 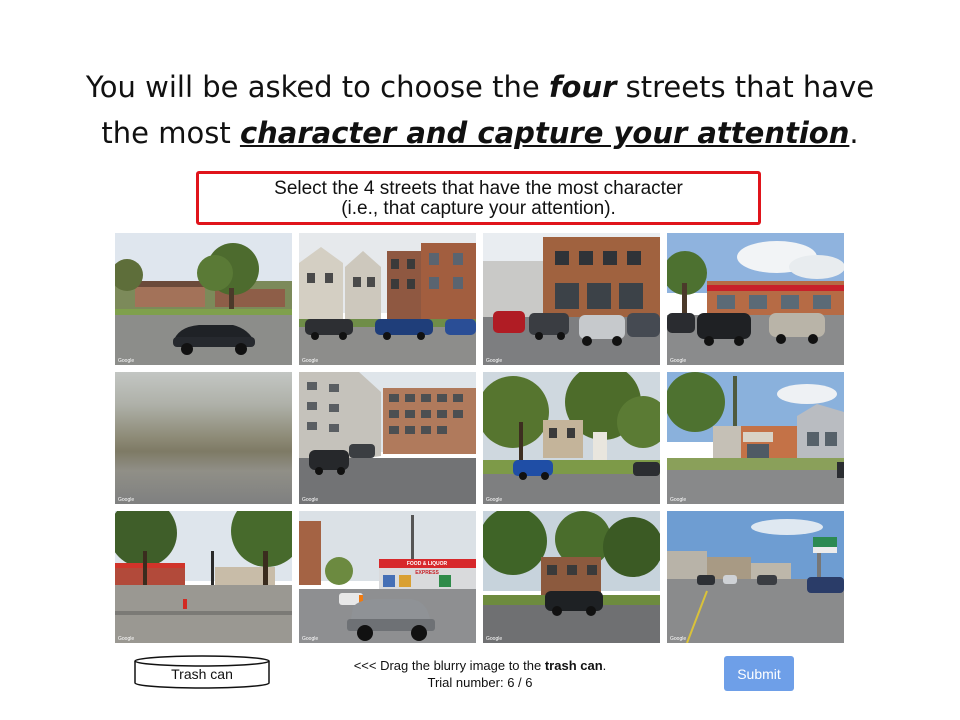 I want to click on street-image-10: FOOD & LIQUOR EXPRESS Google, so click(x=387, y=577).